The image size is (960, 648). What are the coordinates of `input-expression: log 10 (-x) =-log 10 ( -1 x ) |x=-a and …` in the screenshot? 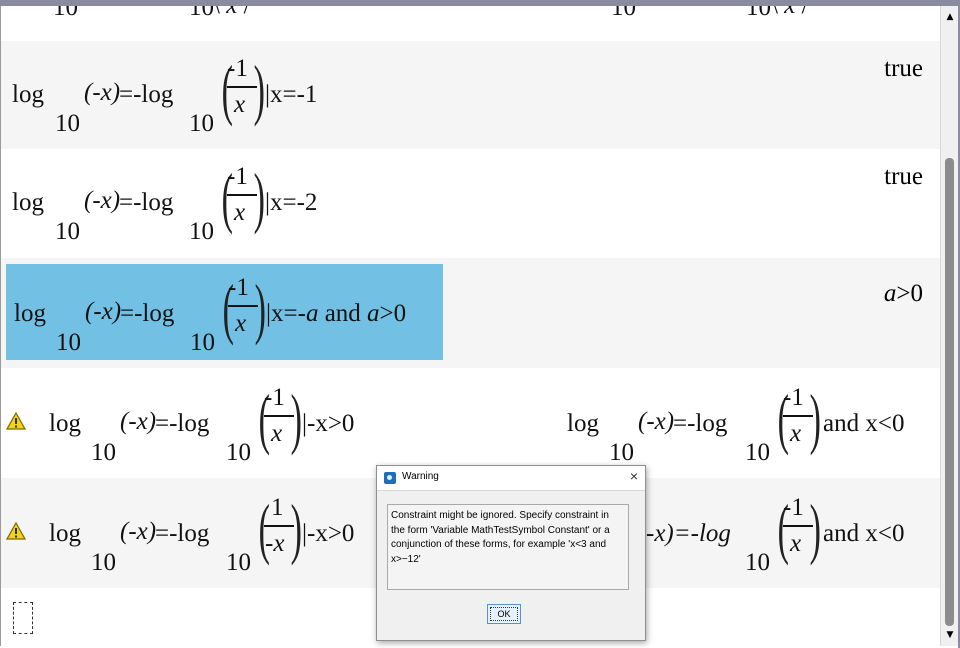 It's located at (221, 312).